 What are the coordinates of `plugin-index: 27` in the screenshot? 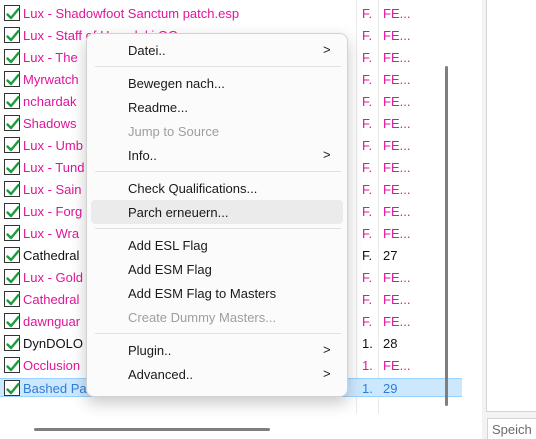 It's located at (390, 255).